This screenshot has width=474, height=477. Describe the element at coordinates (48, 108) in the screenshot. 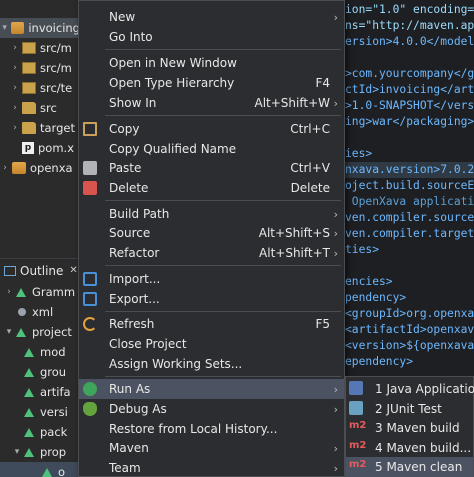

I see `explorer-item-label: src` at that location.